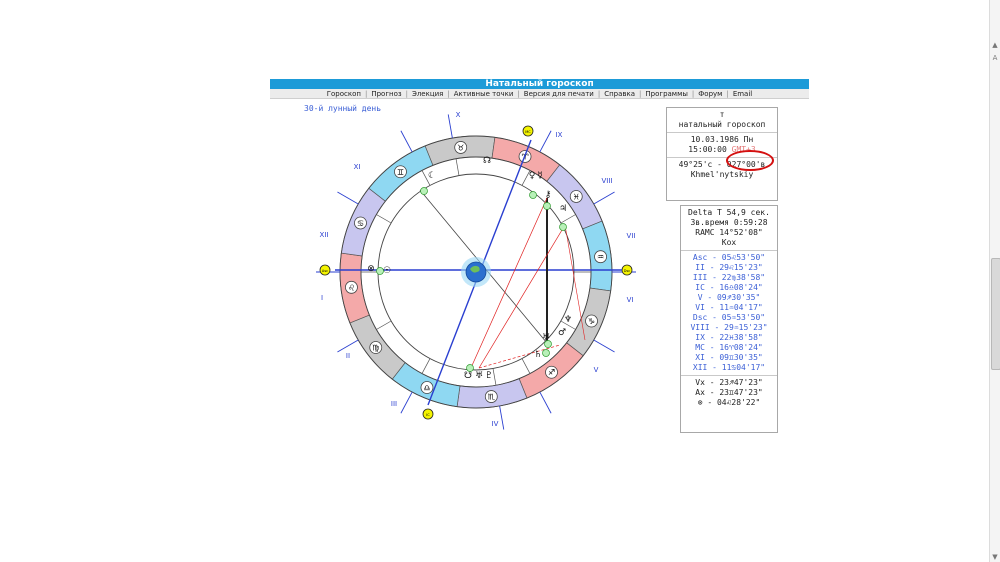 Image resolution: width=1000 pixels, height=562 pixels. Describe the element at coordinates (562, 333) in the screenshot. I see `planet-glyph: ♂` at that location.